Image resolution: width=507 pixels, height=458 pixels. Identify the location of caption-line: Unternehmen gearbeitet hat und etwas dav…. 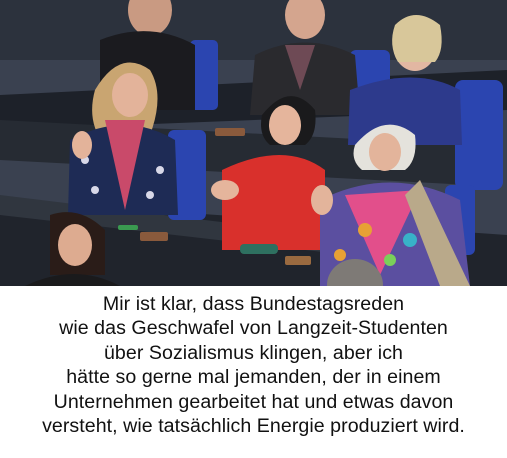
(253, 401).